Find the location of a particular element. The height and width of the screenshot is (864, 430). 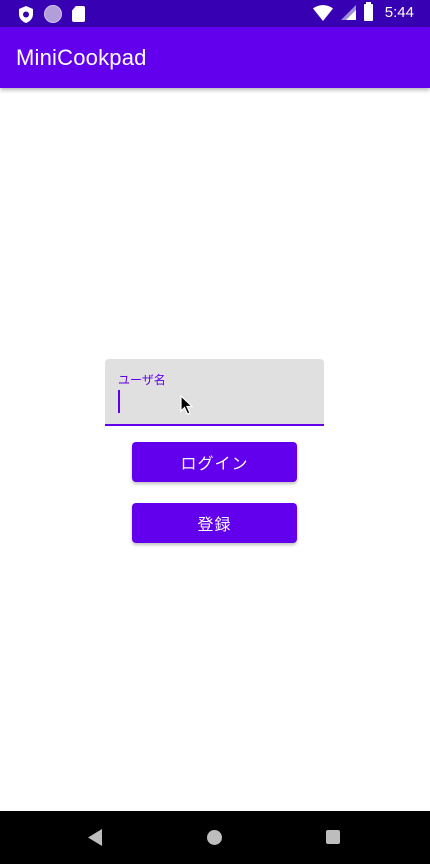

mouse-pointer-icon is located at coordinates (187, 404).